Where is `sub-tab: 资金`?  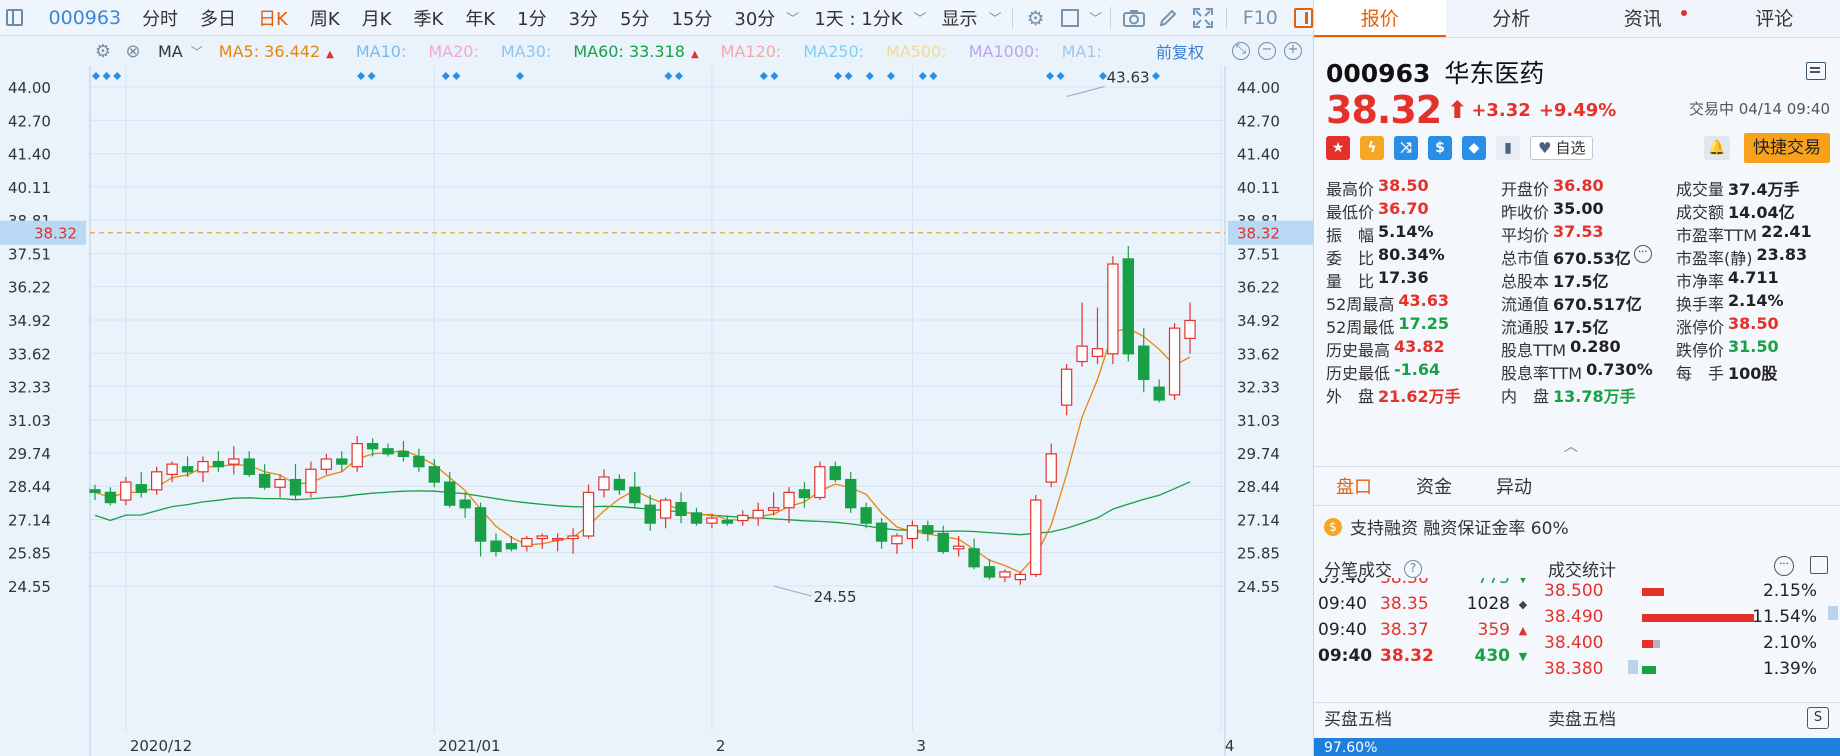
sub-tab: 资金 is located at coordinates (1434, 486).